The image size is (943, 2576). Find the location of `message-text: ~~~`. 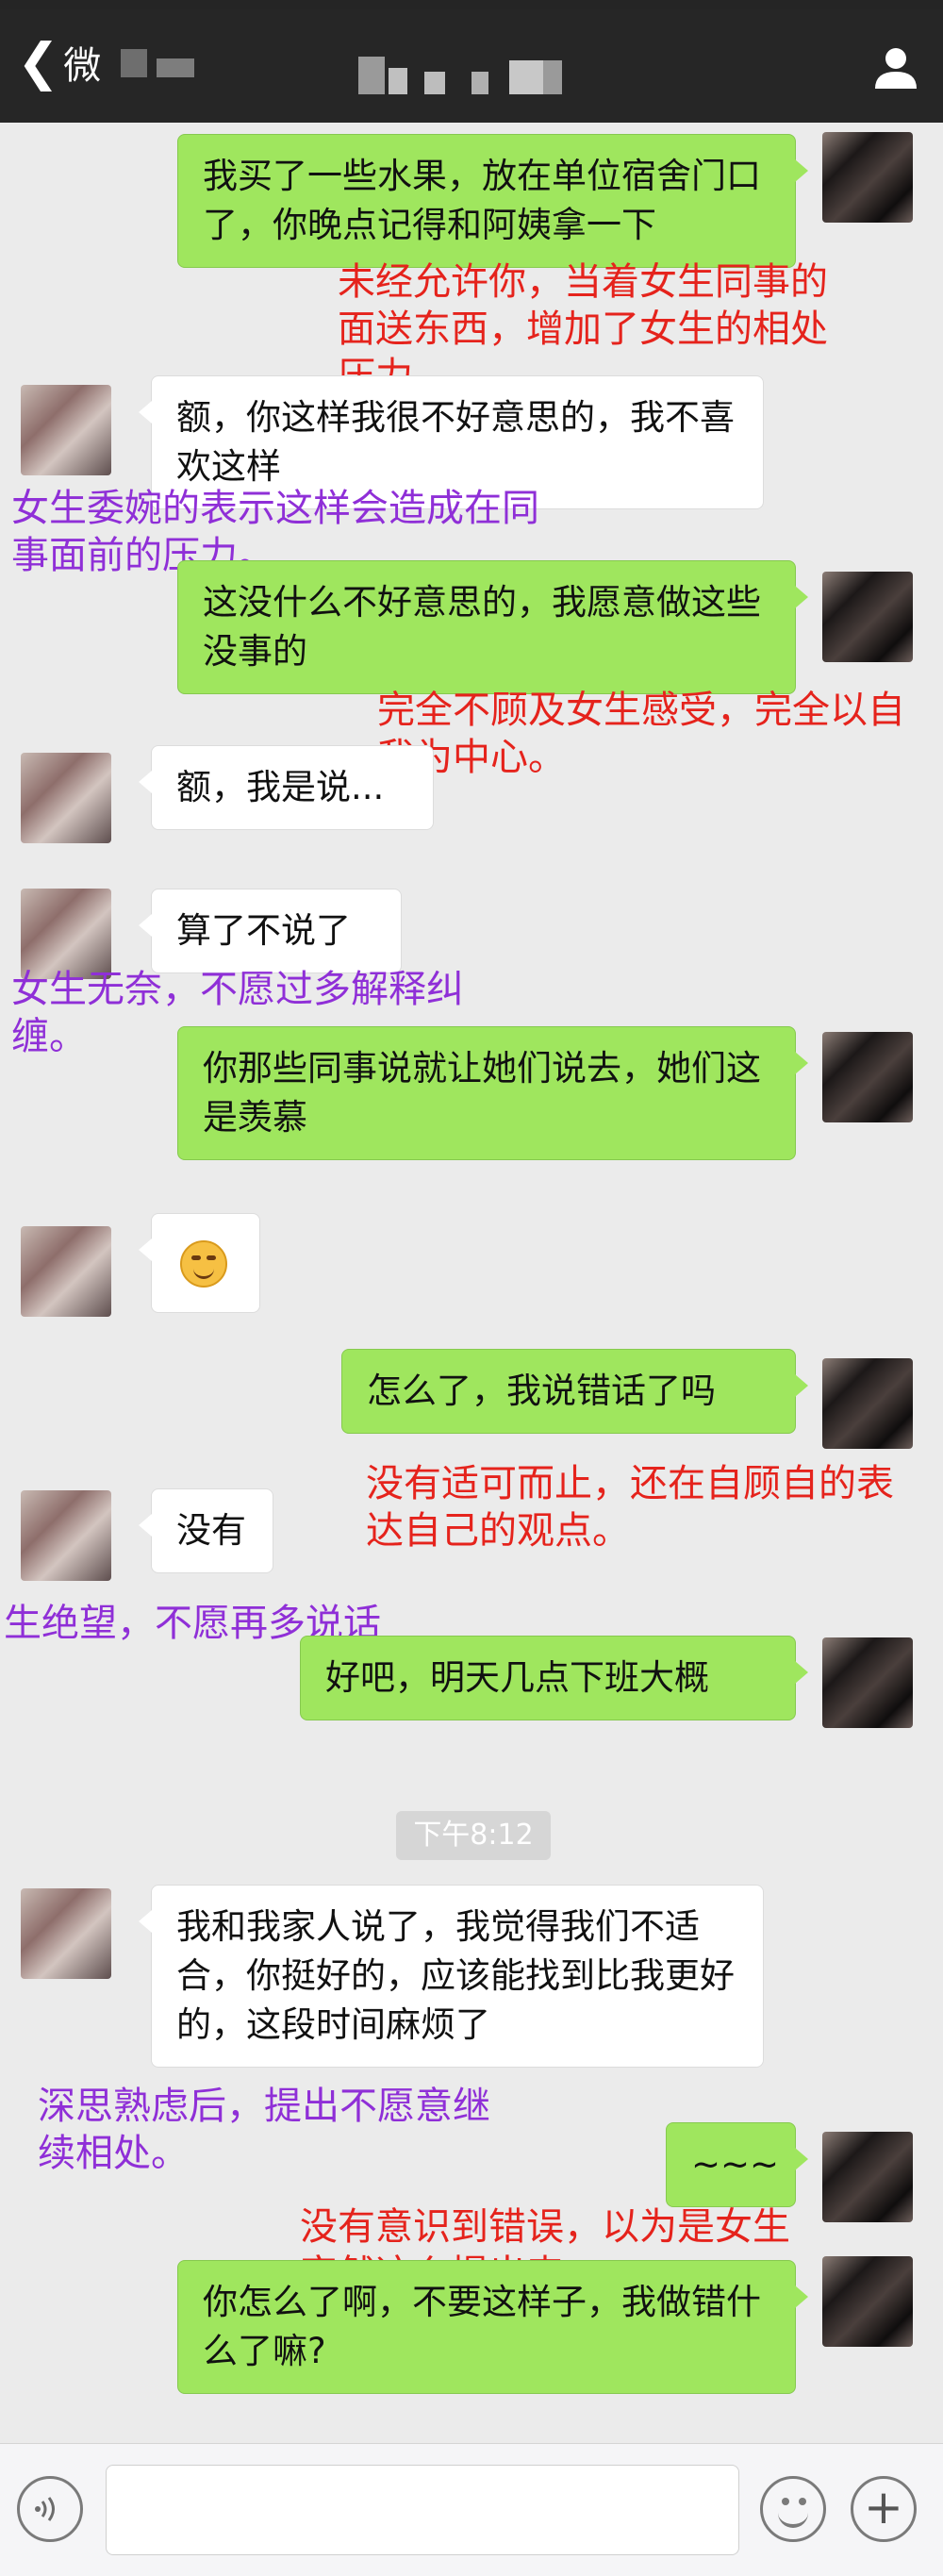

message-text: ~~~ is located at coordinates (735, 2165).